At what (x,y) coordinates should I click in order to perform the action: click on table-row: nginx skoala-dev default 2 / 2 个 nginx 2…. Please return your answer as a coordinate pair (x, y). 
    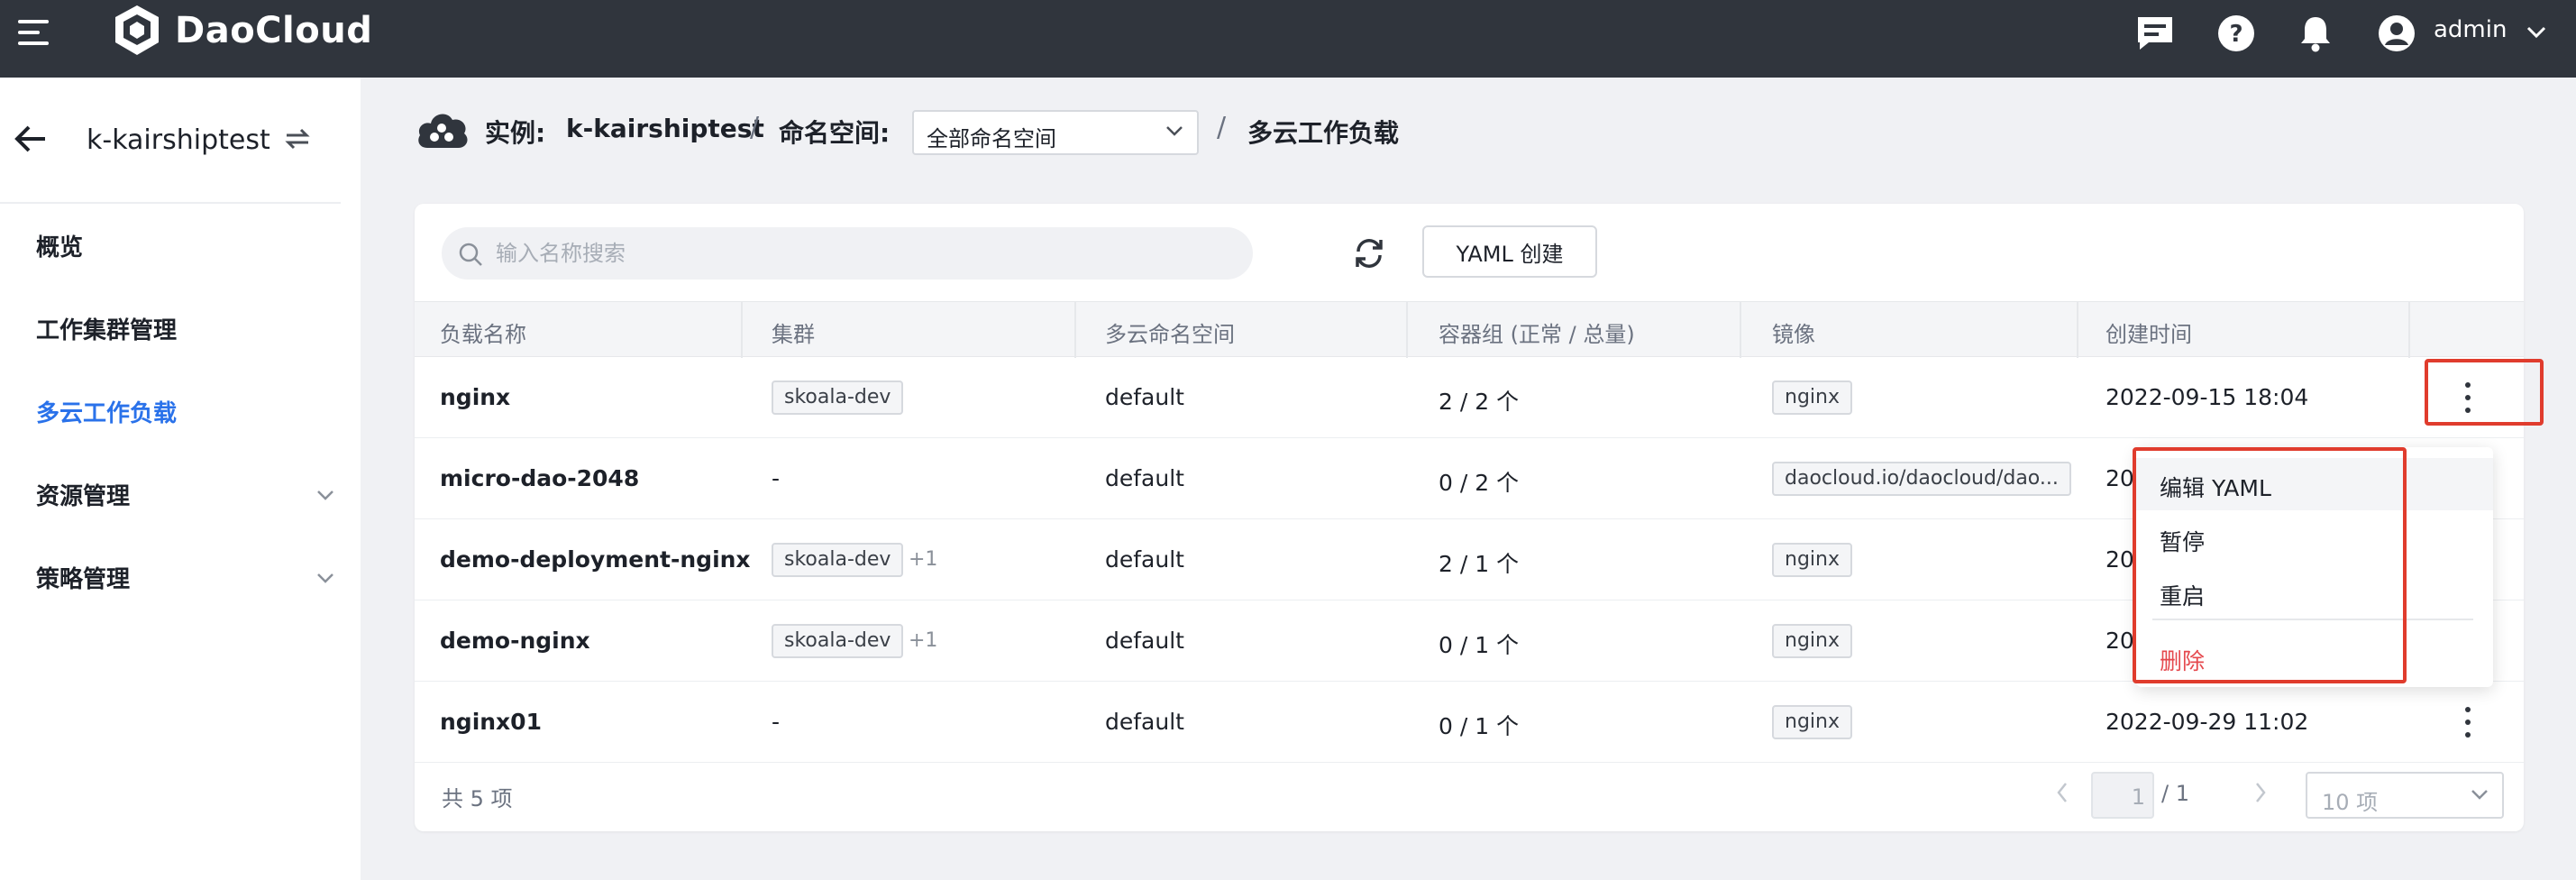
    Looking at the image, I should click on (1469, 397).